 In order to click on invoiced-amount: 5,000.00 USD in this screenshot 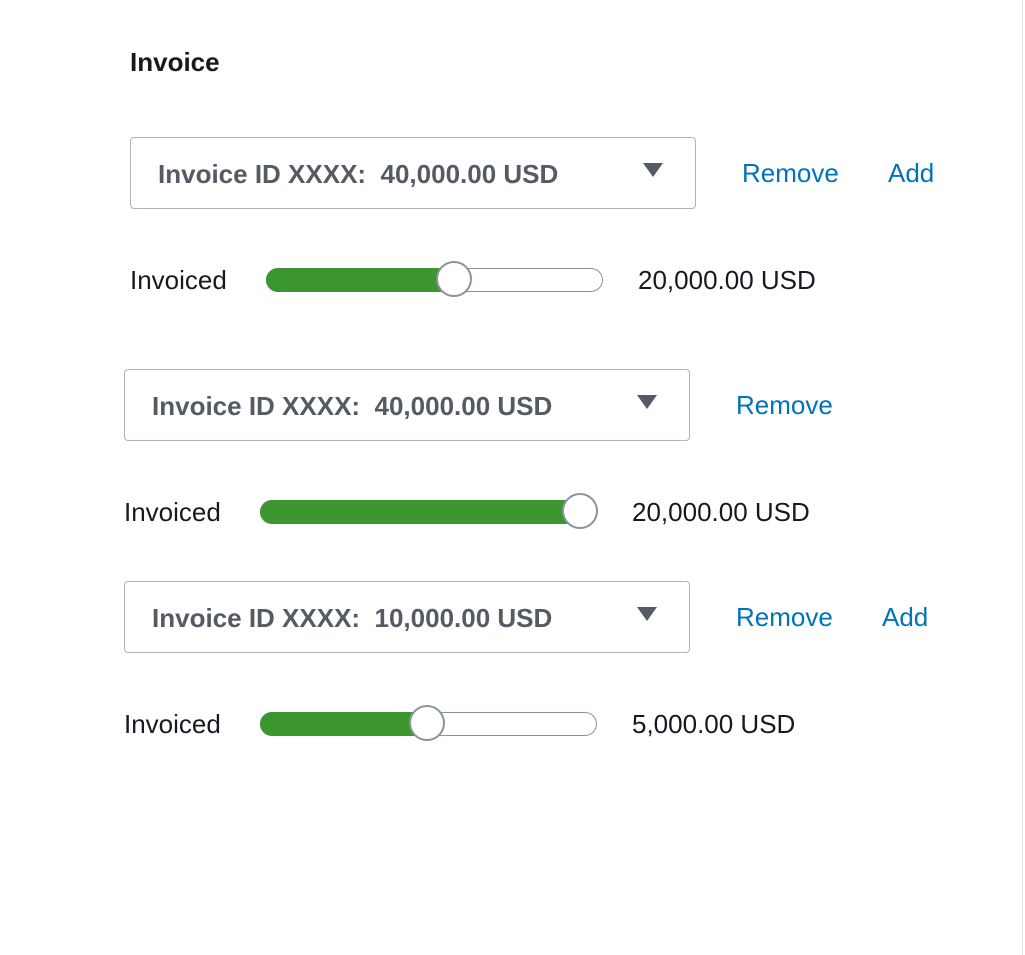, I will do `click(714, 724)`.